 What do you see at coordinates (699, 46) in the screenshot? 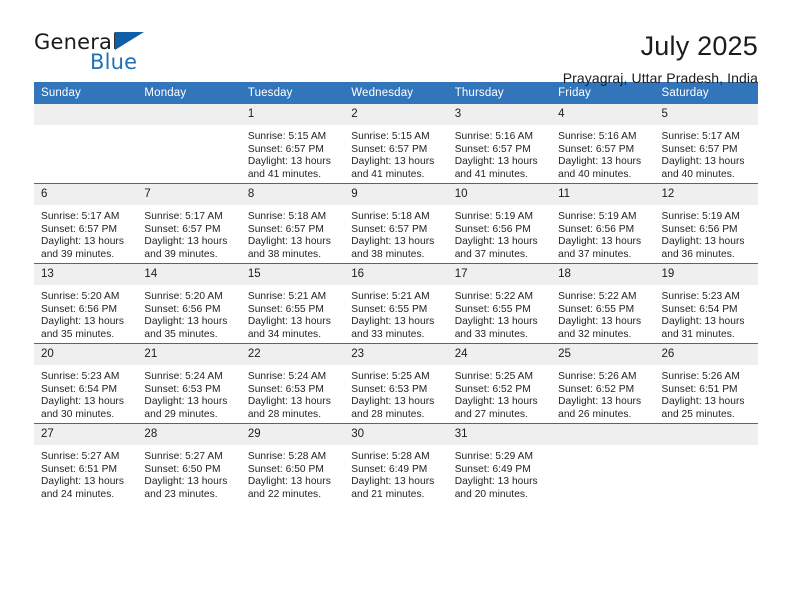
I see `page-title: July 2025` at bounding box center [699, 46].